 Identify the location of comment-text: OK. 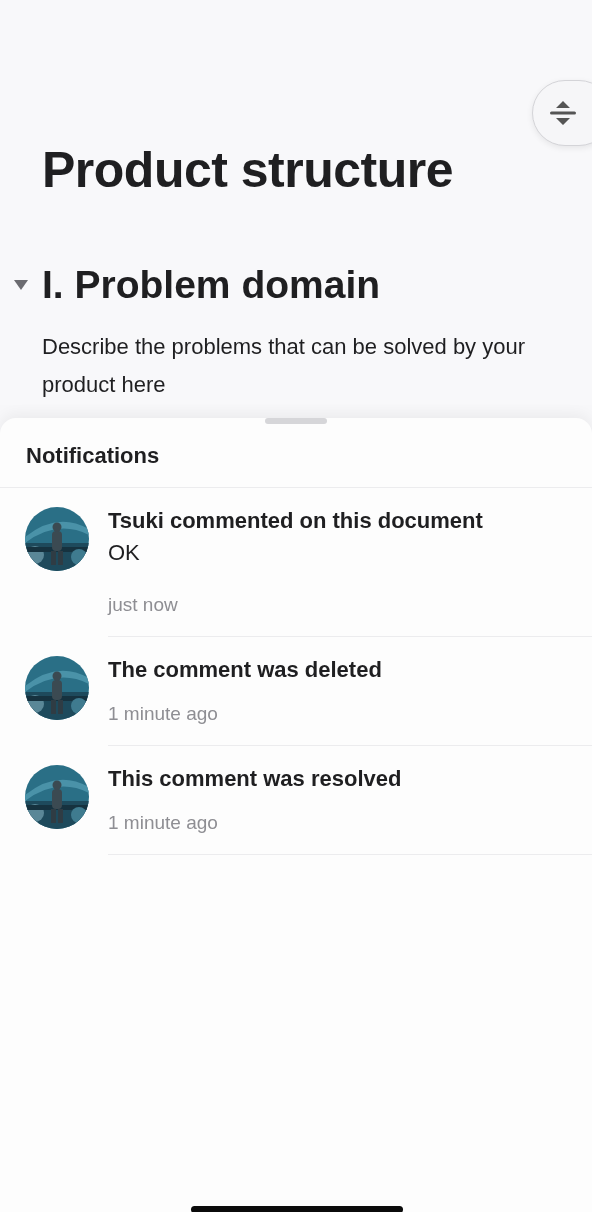
(124, 553).